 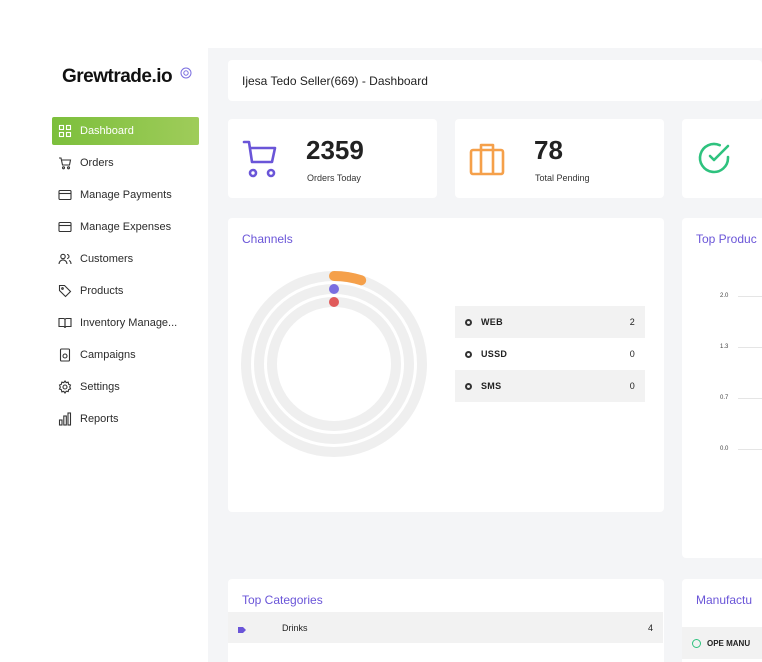 What do you see at coordinates (100, 387) in the screenshot?
I see `sidebar-item-label: Settings` at bounding box center [100, 387].